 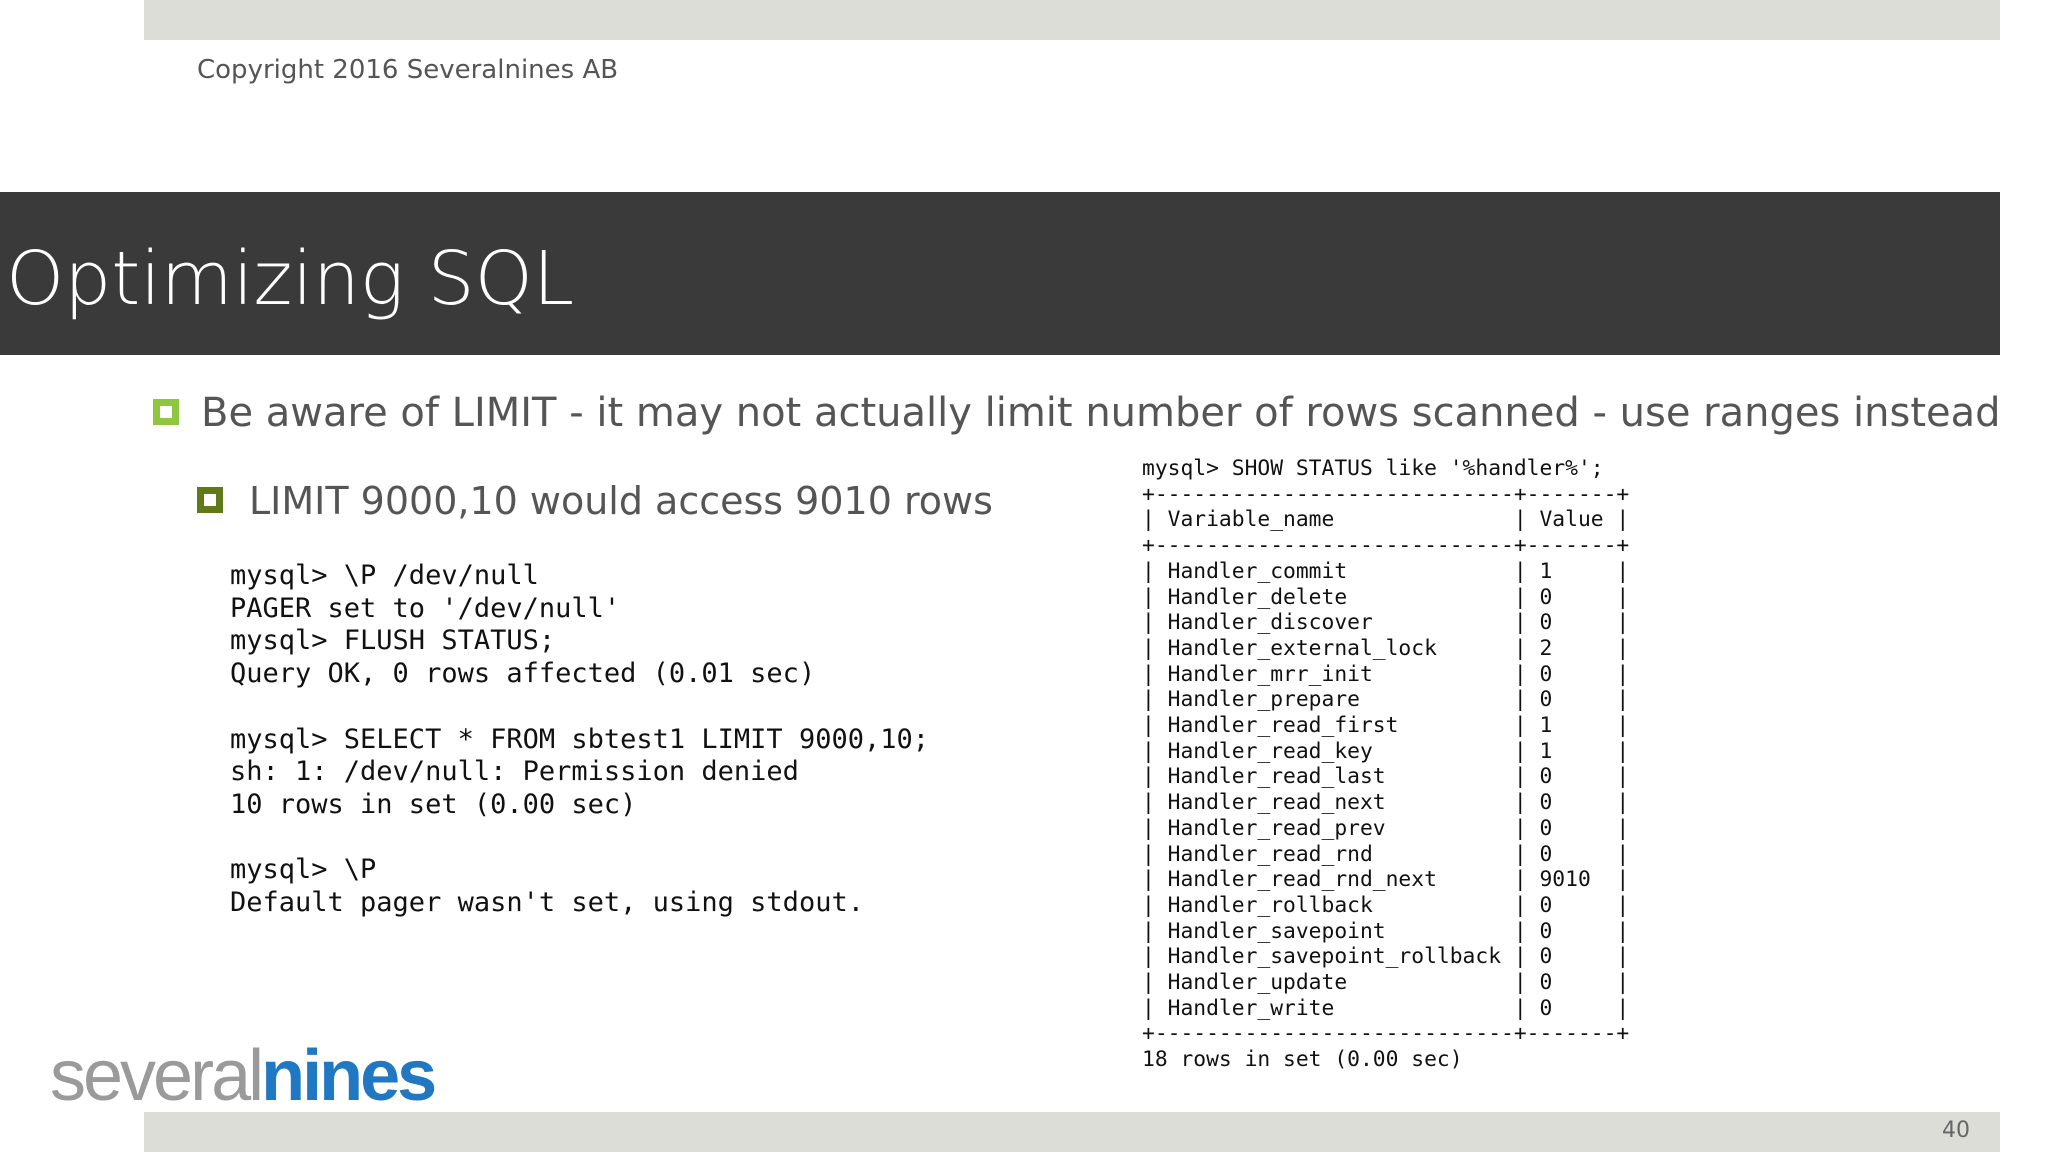 What do you see at coordinates (408, 70) in the screenshot?
I see `copyright-text: Copyright 2016 Severalnines AB` at bounding box center [408, 70].